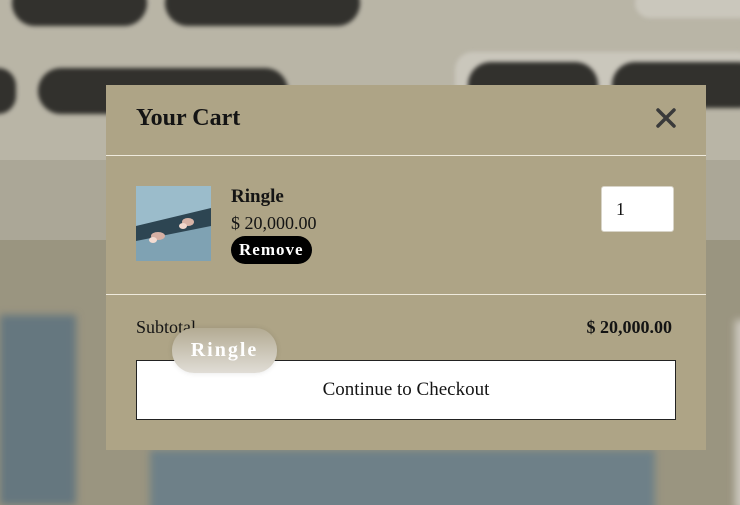 This screenshot has width=740, height=505. I want to click on product-image, so click(173, 223).